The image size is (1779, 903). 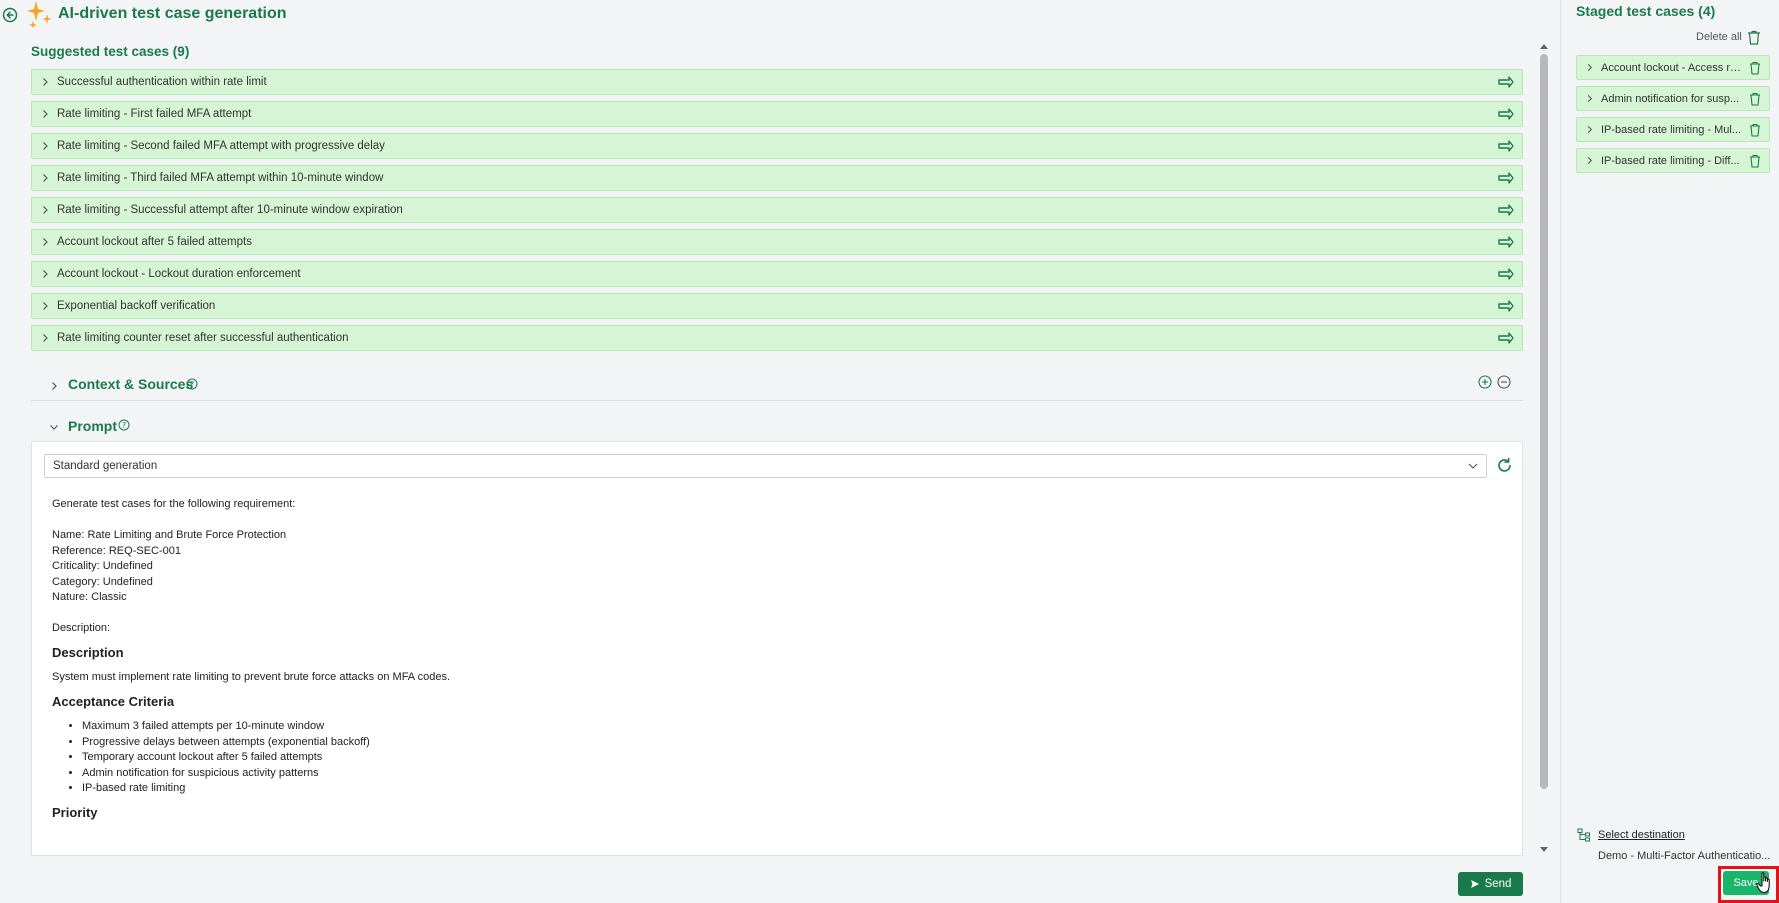 What do you see at coordinates (105, 466) in the screenshot?
I see `prompt-template-value: Standard generation` at bounding box center [105, 466].